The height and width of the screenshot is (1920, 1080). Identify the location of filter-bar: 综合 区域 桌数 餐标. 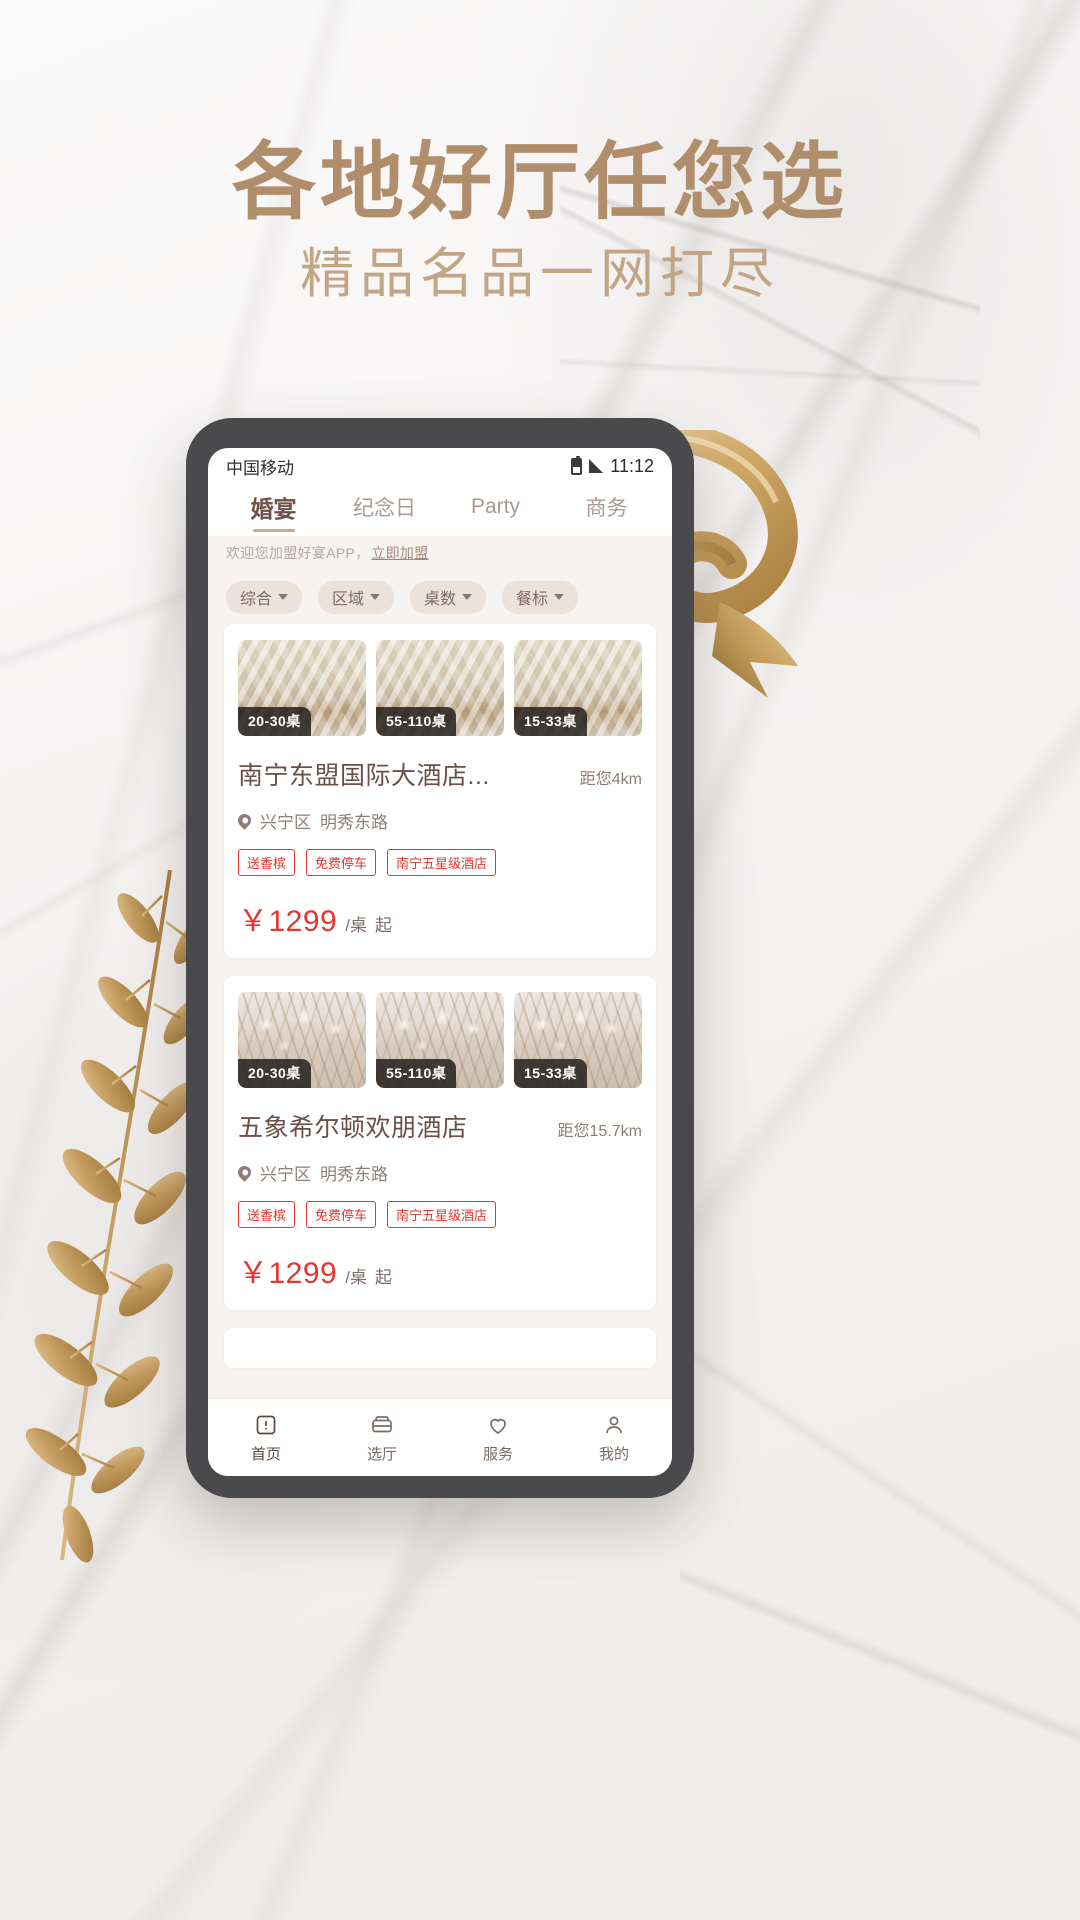
(440, 597).